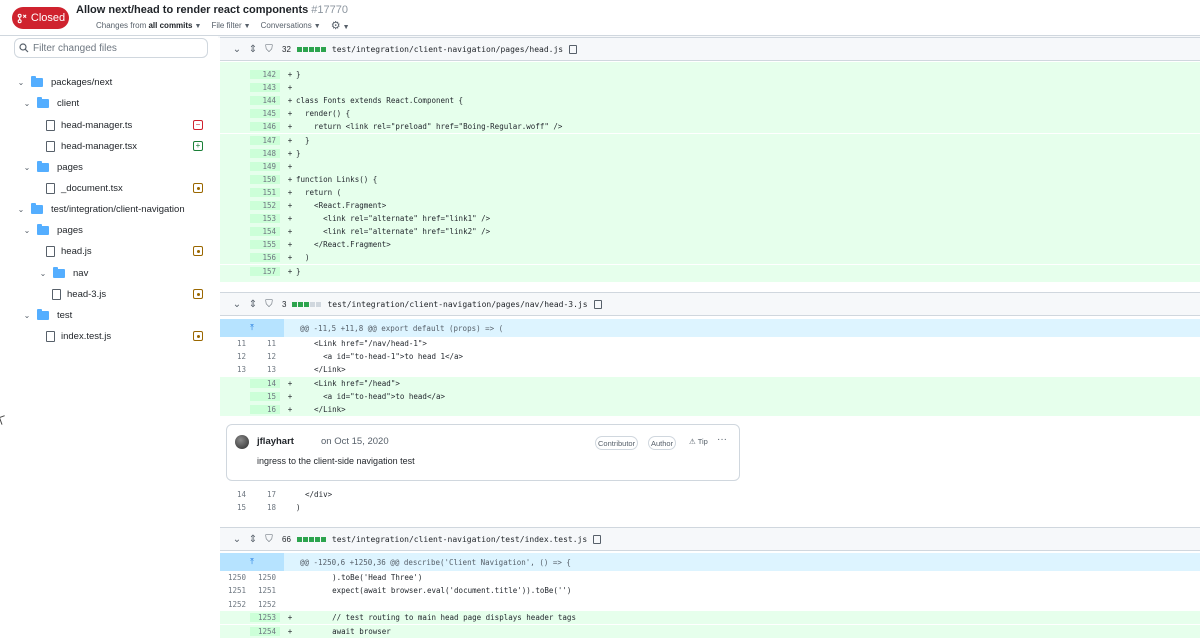 This screenshot has width=1200, height=640. I want to click on new-line-number: 17, so click(265, 494).